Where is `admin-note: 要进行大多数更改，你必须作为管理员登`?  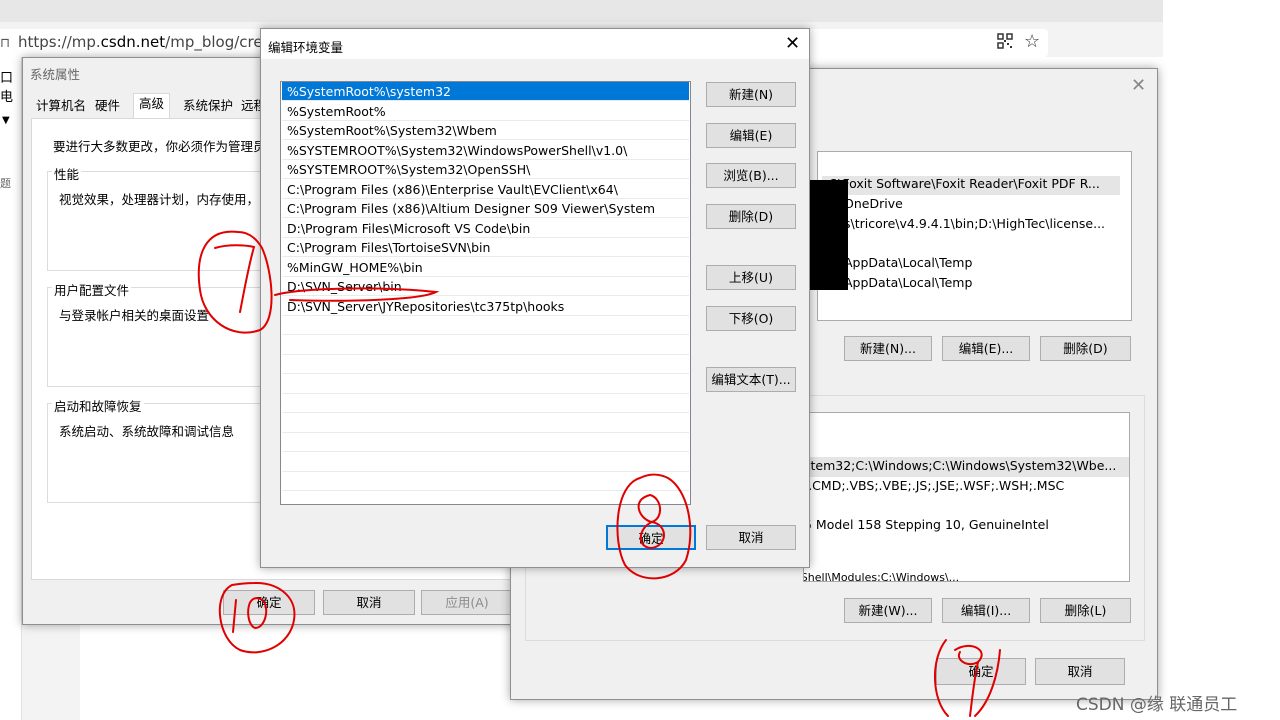 admin-note: 要进行大多数更改，你必须作为管理员登 is located at coordinates (166, 146).